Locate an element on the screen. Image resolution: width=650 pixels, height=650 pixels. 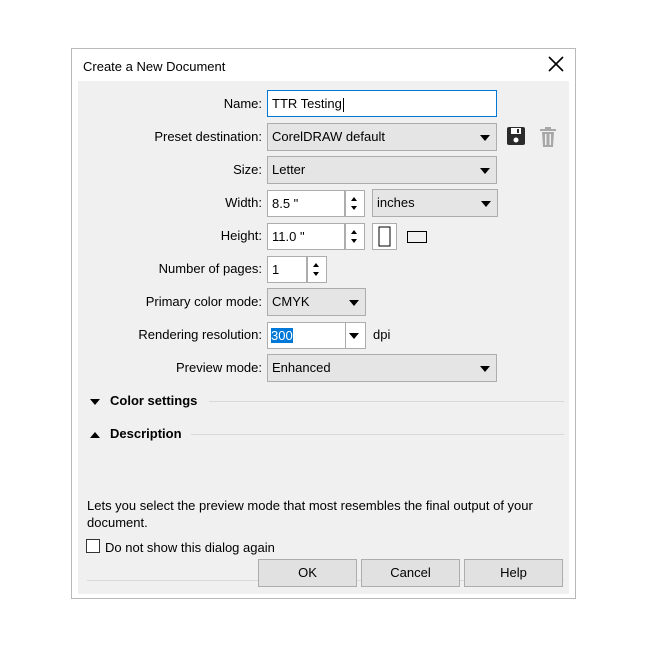
name-input: TTR Testing is located at coordinates (382, 103).